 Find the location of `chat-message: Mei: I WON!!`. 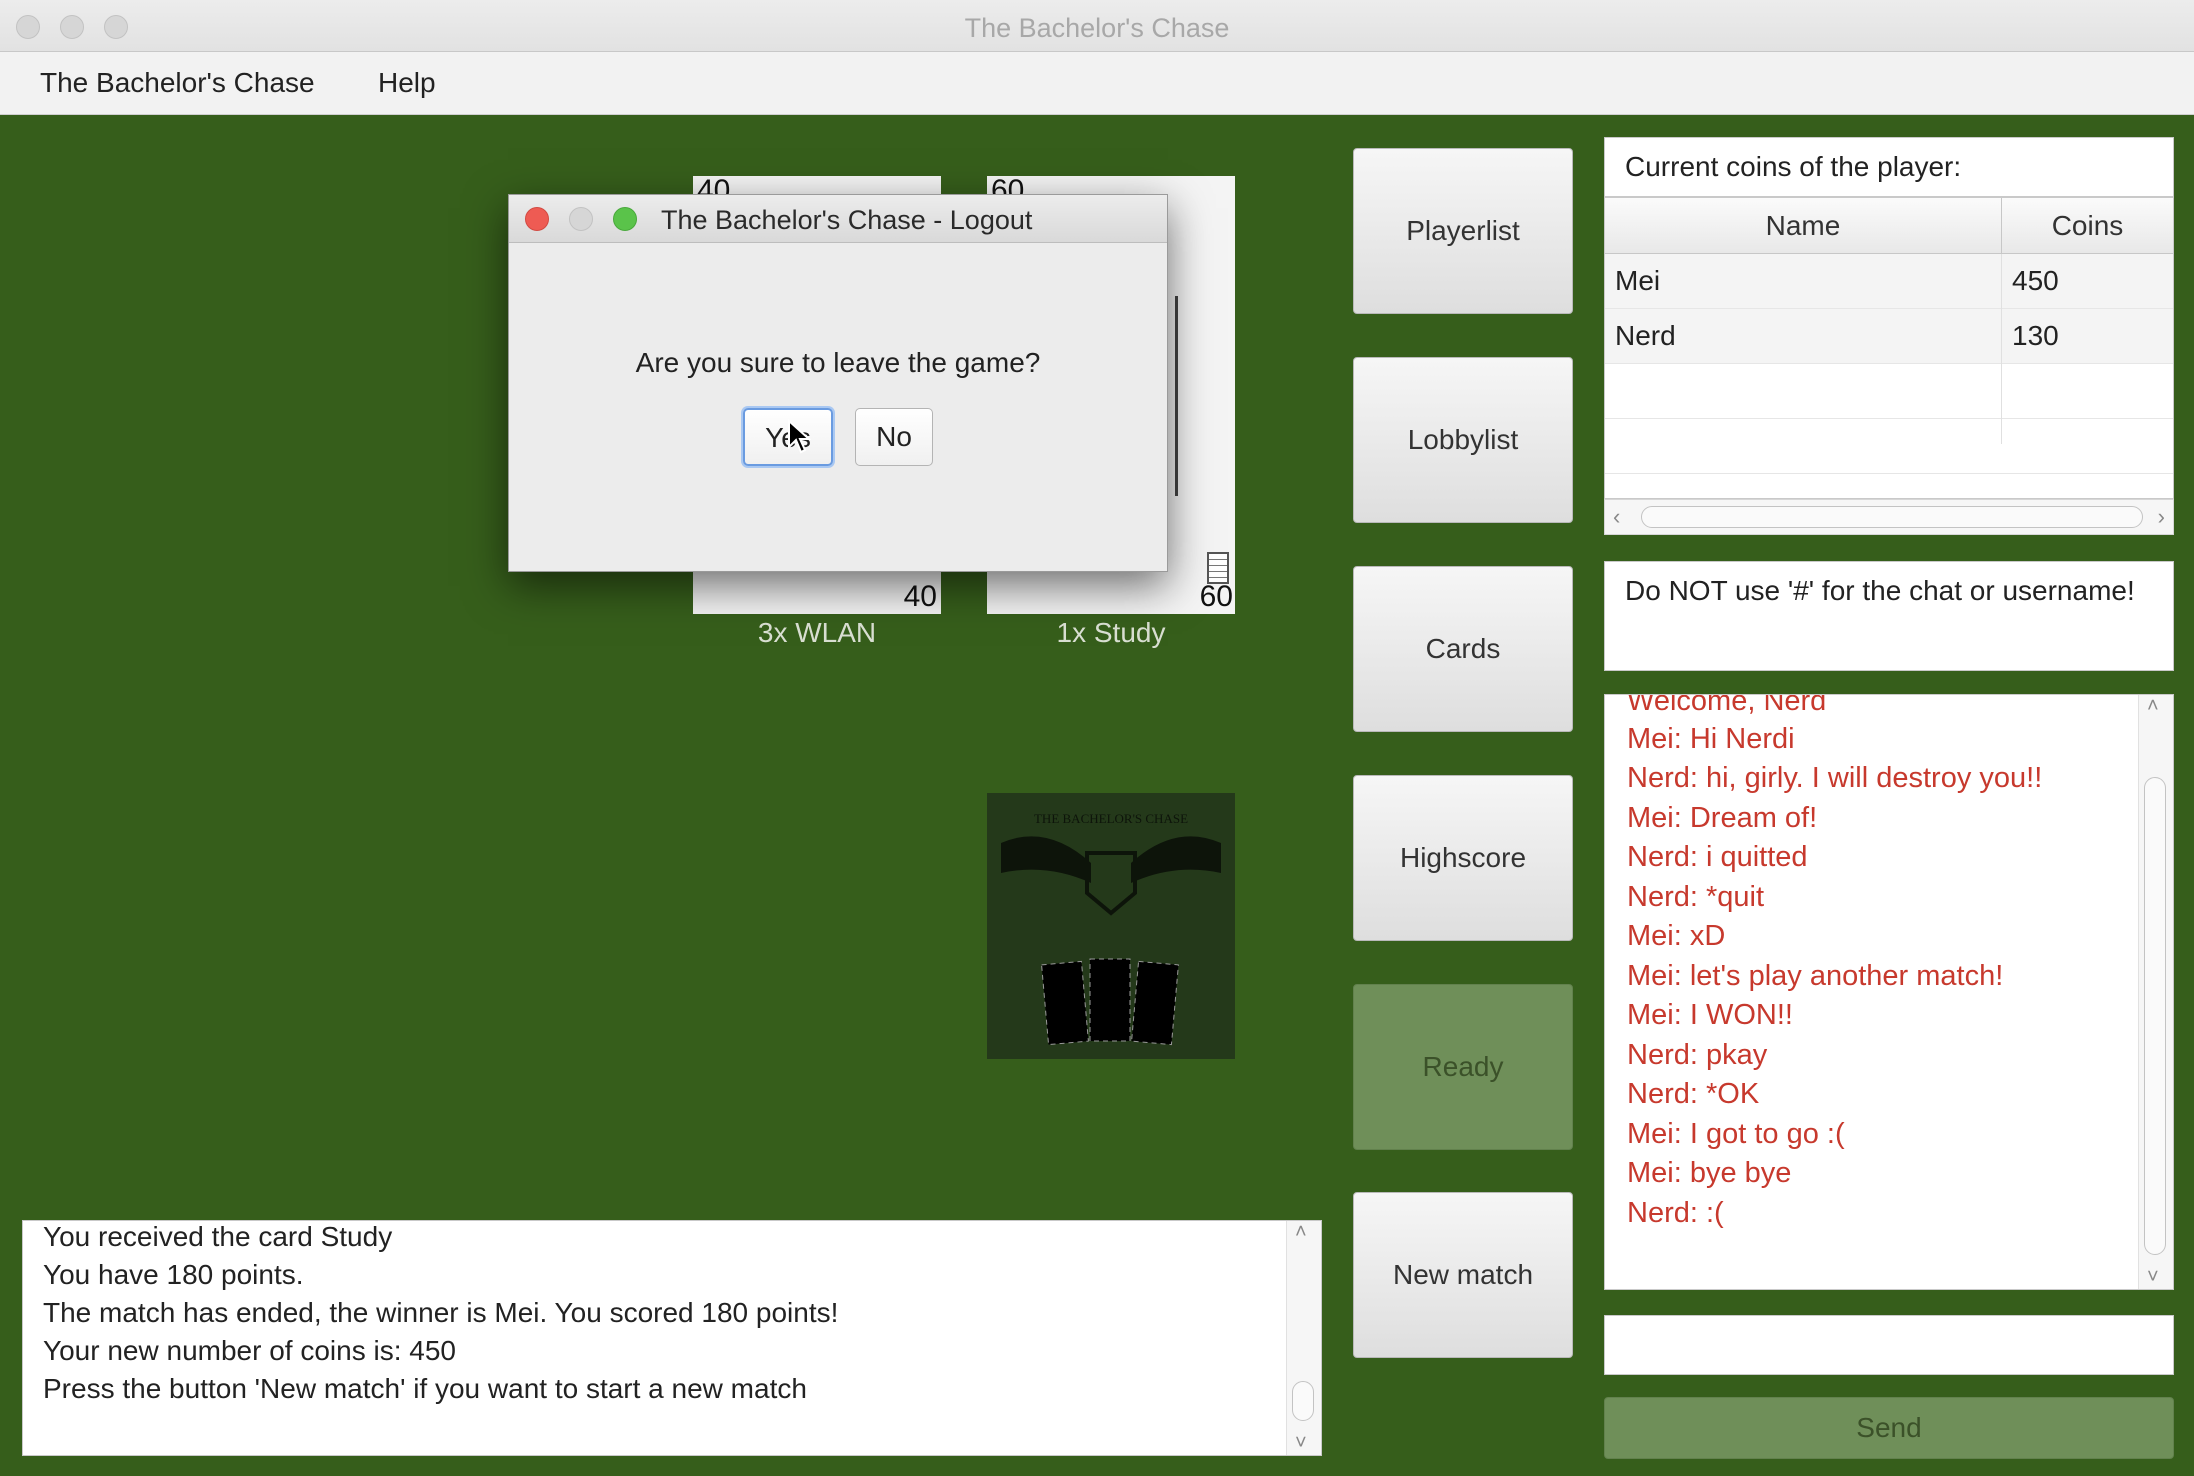

chat-message: Mei: I WON!! is located at coordinates (1710, 1015).